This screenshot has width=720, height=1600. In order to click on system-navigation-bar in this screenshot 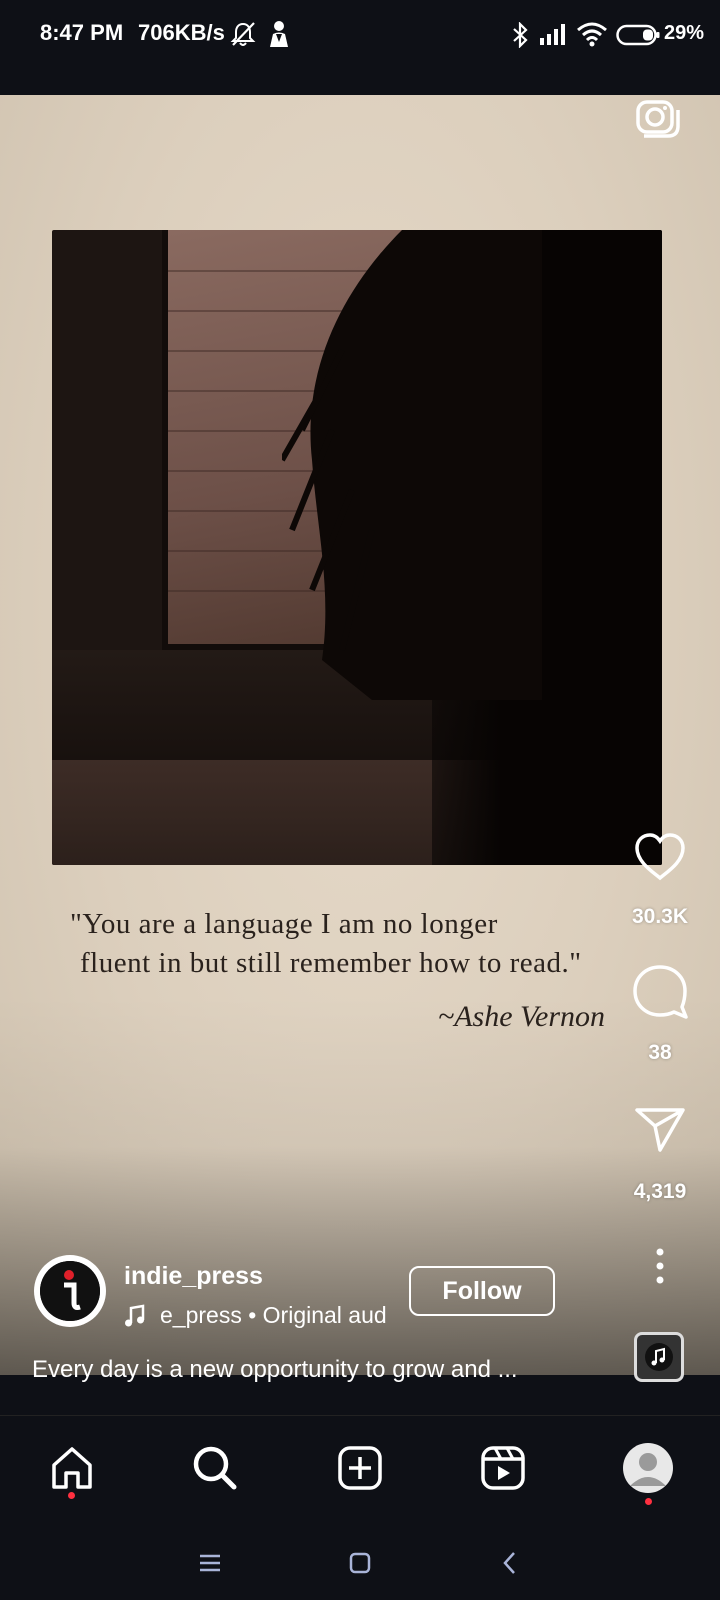, I will do `click(360, 1562)`.